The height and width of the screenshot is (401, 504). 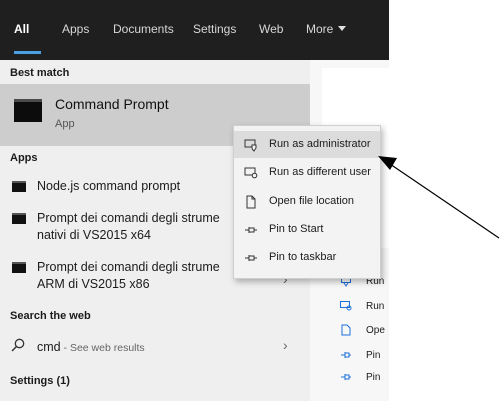 What do you see at coordinates (75, 29) in the screenshot?
I see `tab-apps: Apps` at bounding box center [75, 29].